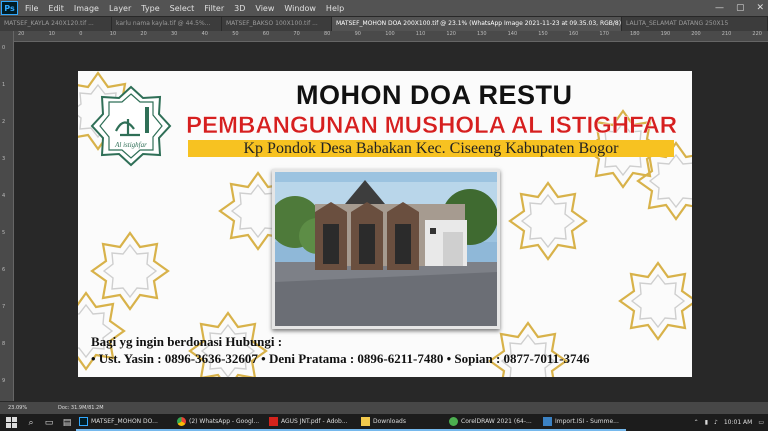 The image size is (768, 431). Describe the element at coordinates (696, 34) in the screenshot. I see `ruler-tick-label: 200` at that location.